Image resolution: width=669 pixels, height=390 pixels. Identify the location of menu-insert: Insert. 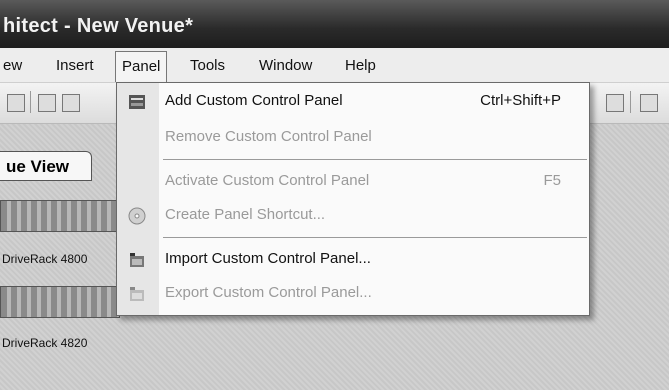
(75, 66).